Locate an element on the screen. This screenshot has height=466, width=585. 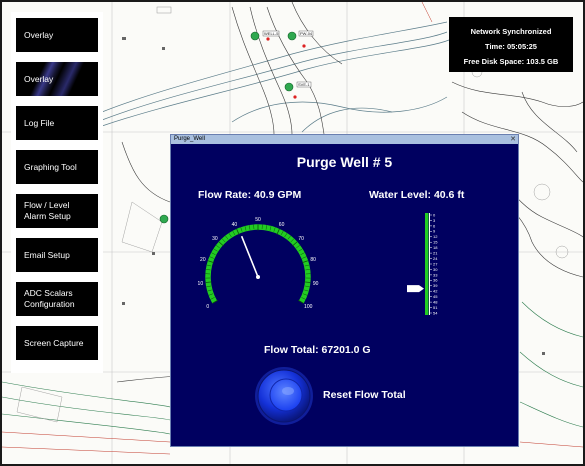
sidebar-item-label: Email Setup is located at coordinates (47, 254).